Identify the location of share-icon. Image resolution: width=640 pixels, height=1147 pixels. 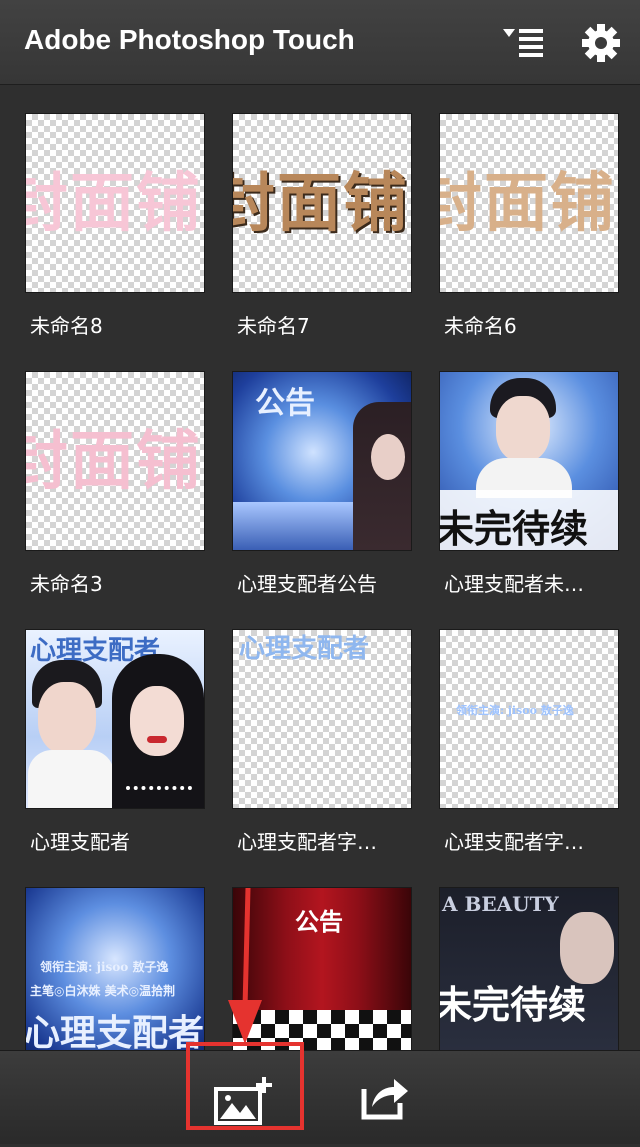
(384, 1099).